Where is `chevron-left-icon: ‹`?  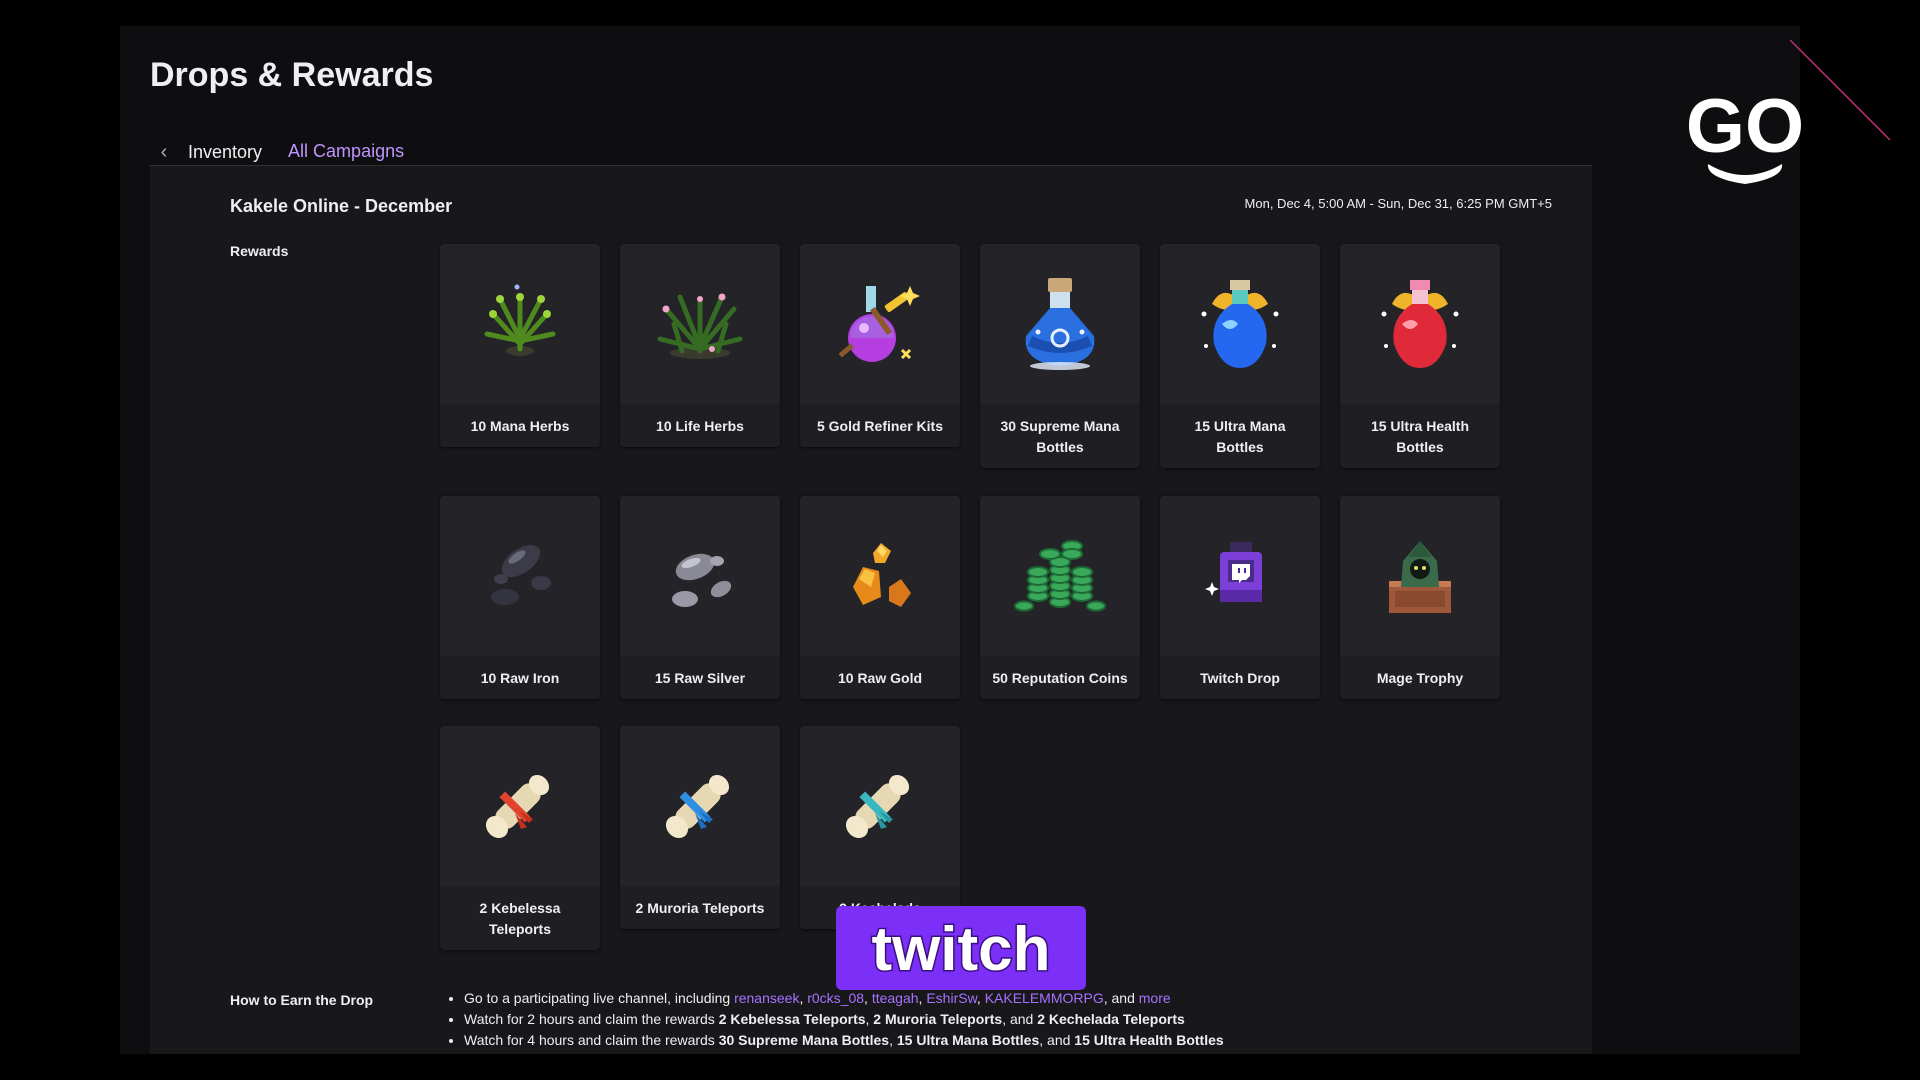 chevron-left-icon: ‹ is located at coordinates (164, 152).